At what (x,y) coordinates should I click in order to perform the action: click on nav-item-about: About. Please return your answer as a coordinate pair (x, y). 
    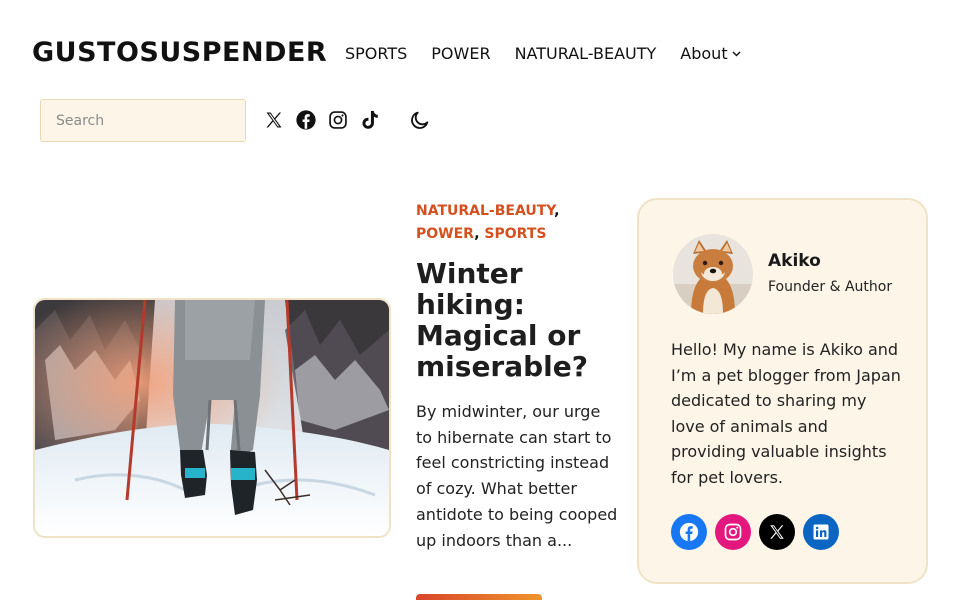
    Looking at the image, I should click on (710, 53).